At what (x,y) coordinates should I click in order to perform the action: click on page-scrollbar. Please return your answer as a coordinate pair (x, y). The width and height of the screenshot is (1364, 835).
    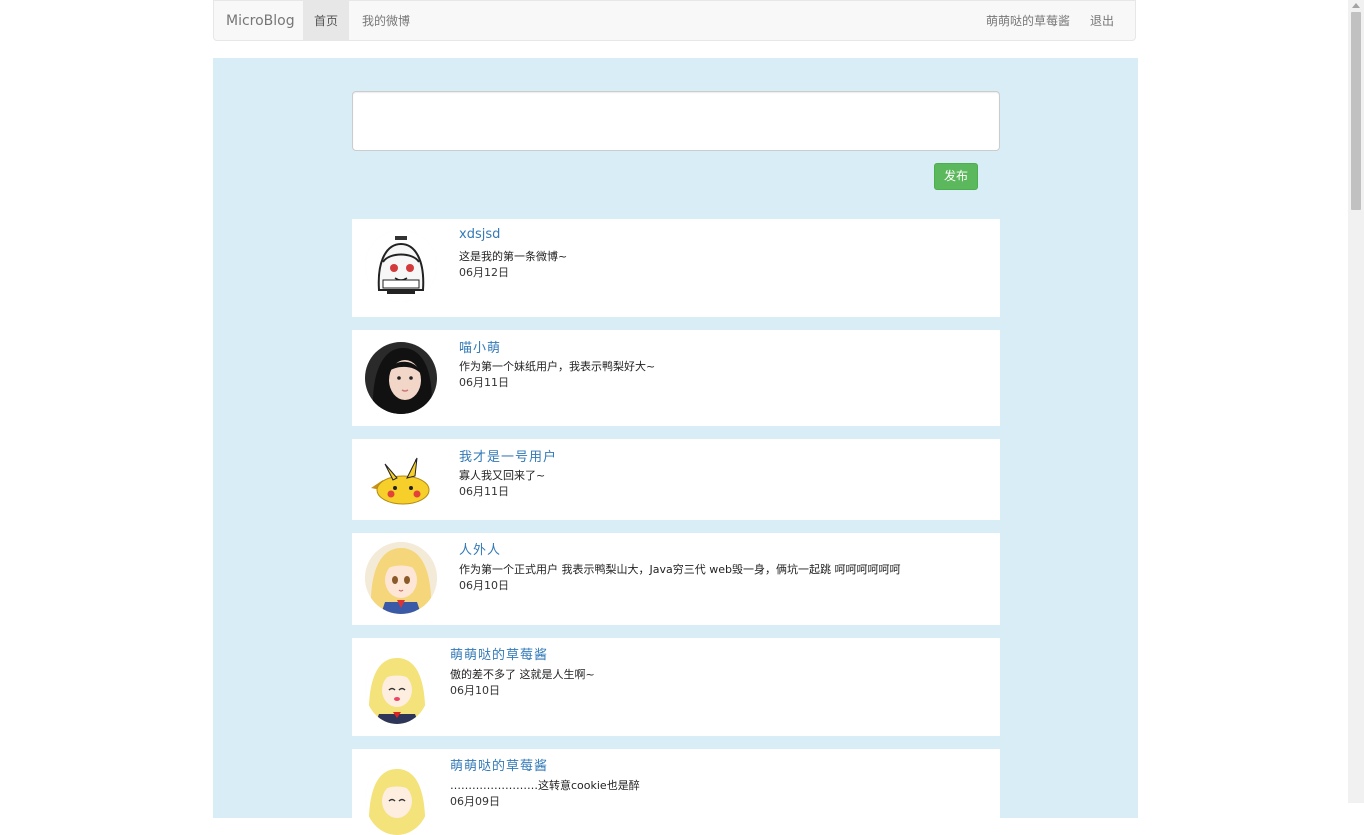
    Looking at the image, I should click on (1356, 401).